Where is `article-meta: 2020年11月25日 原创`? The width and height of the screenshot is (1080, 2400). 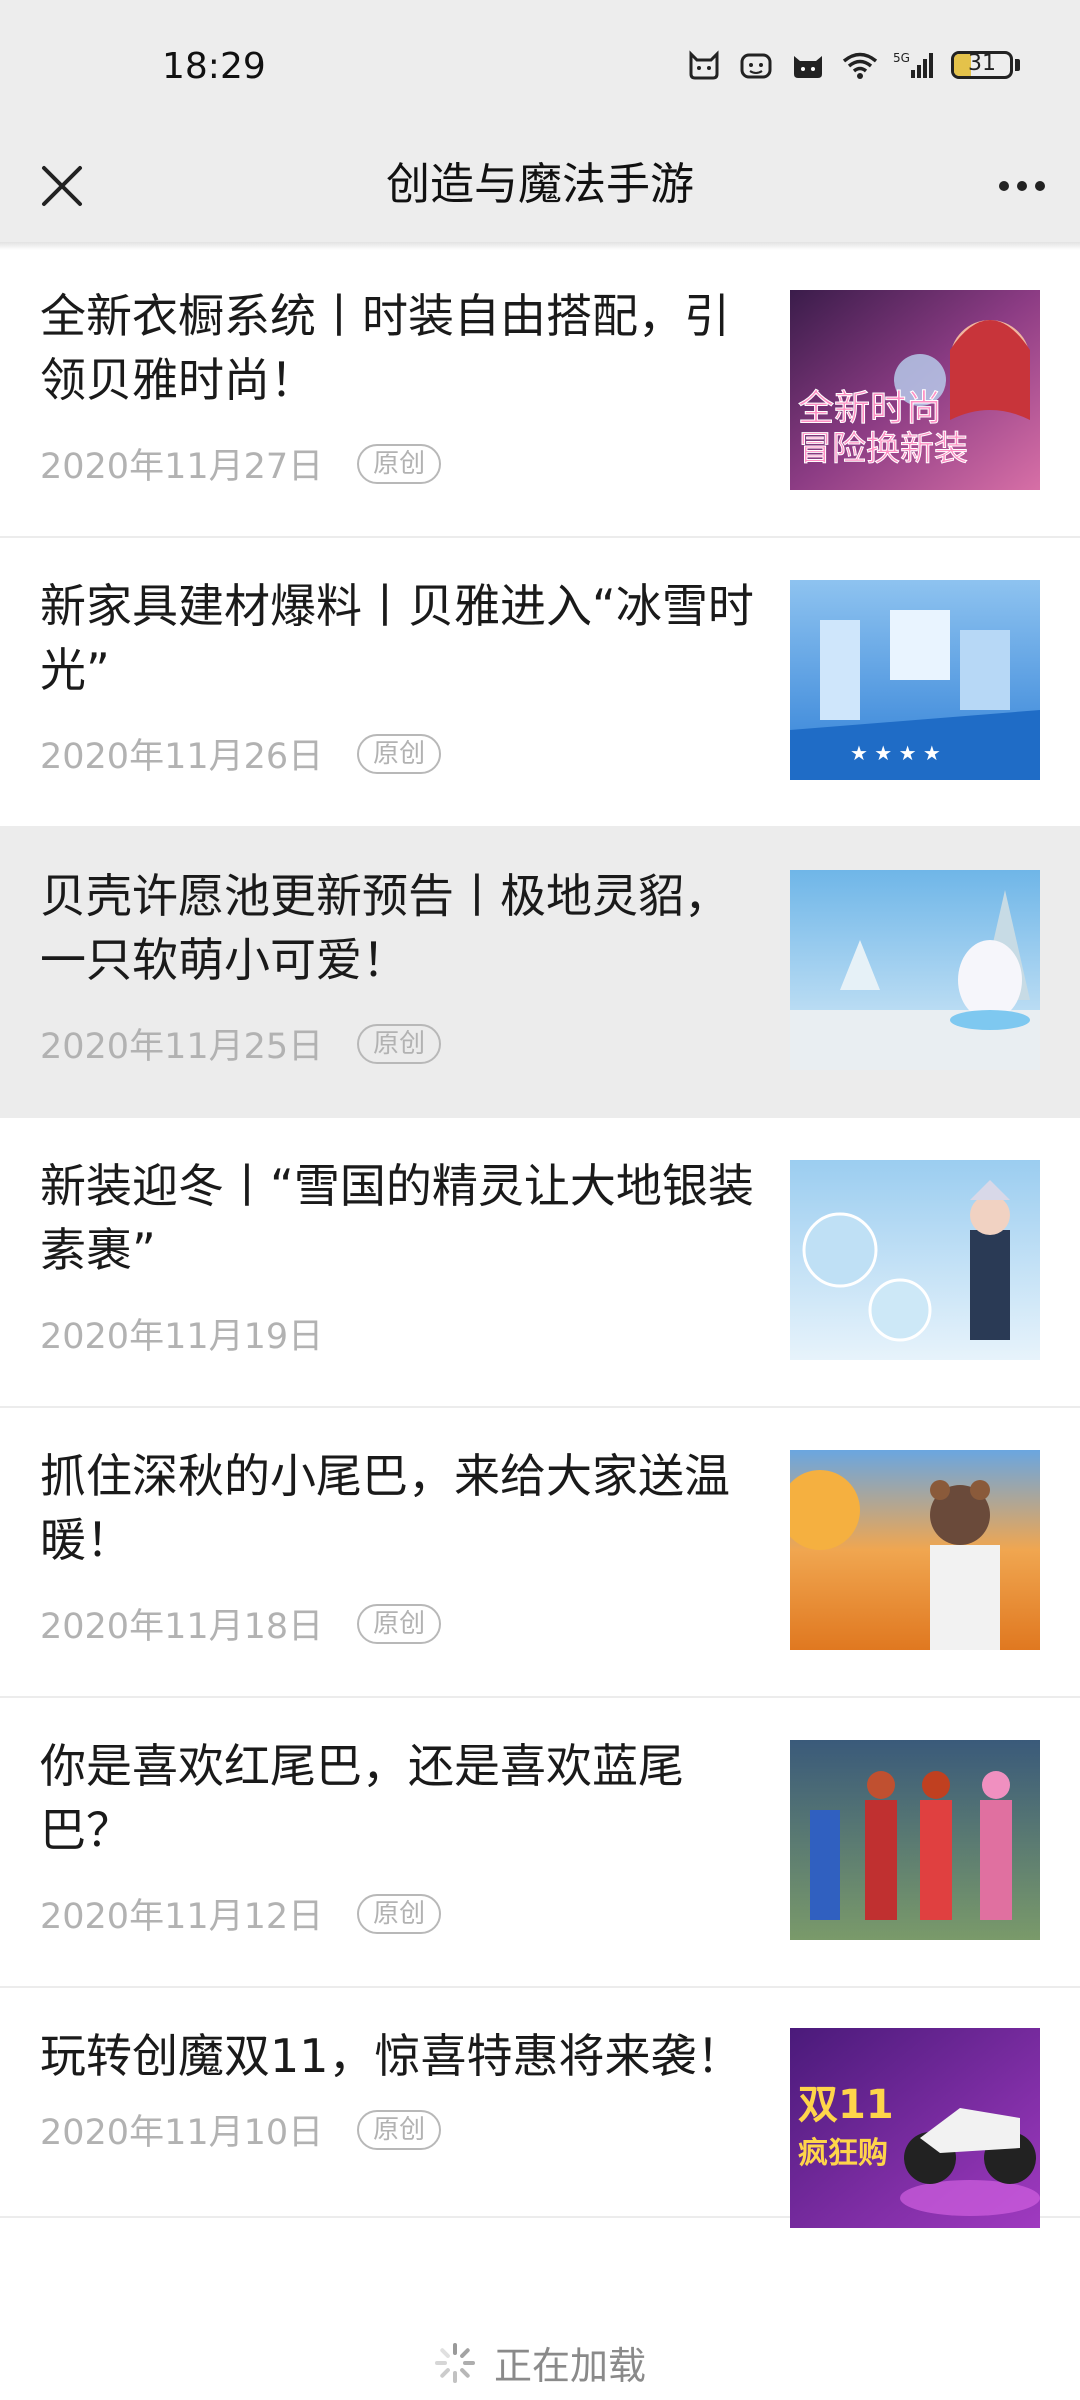
article-meta: 2020年11月25日 原创 is located at coordinates (241, 1043).